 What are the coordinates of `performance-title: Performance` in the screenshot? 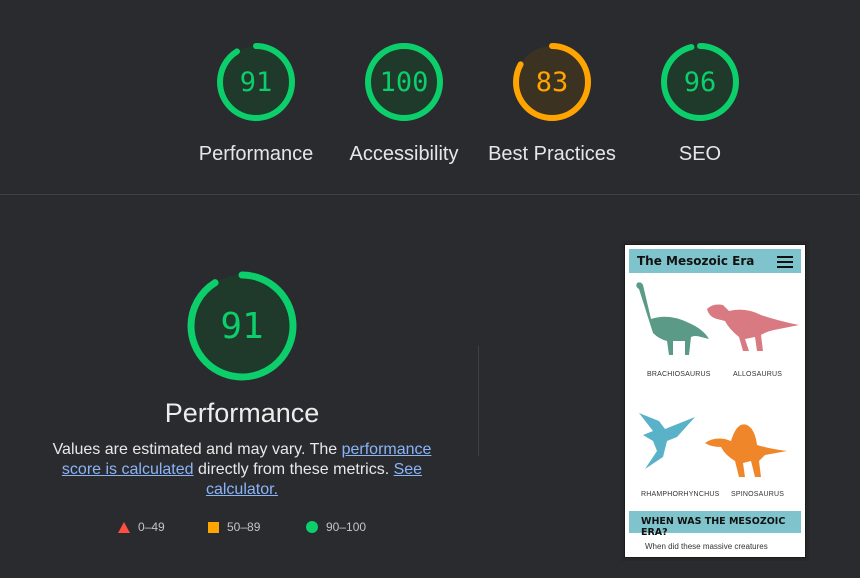 It's located at (242, 413).